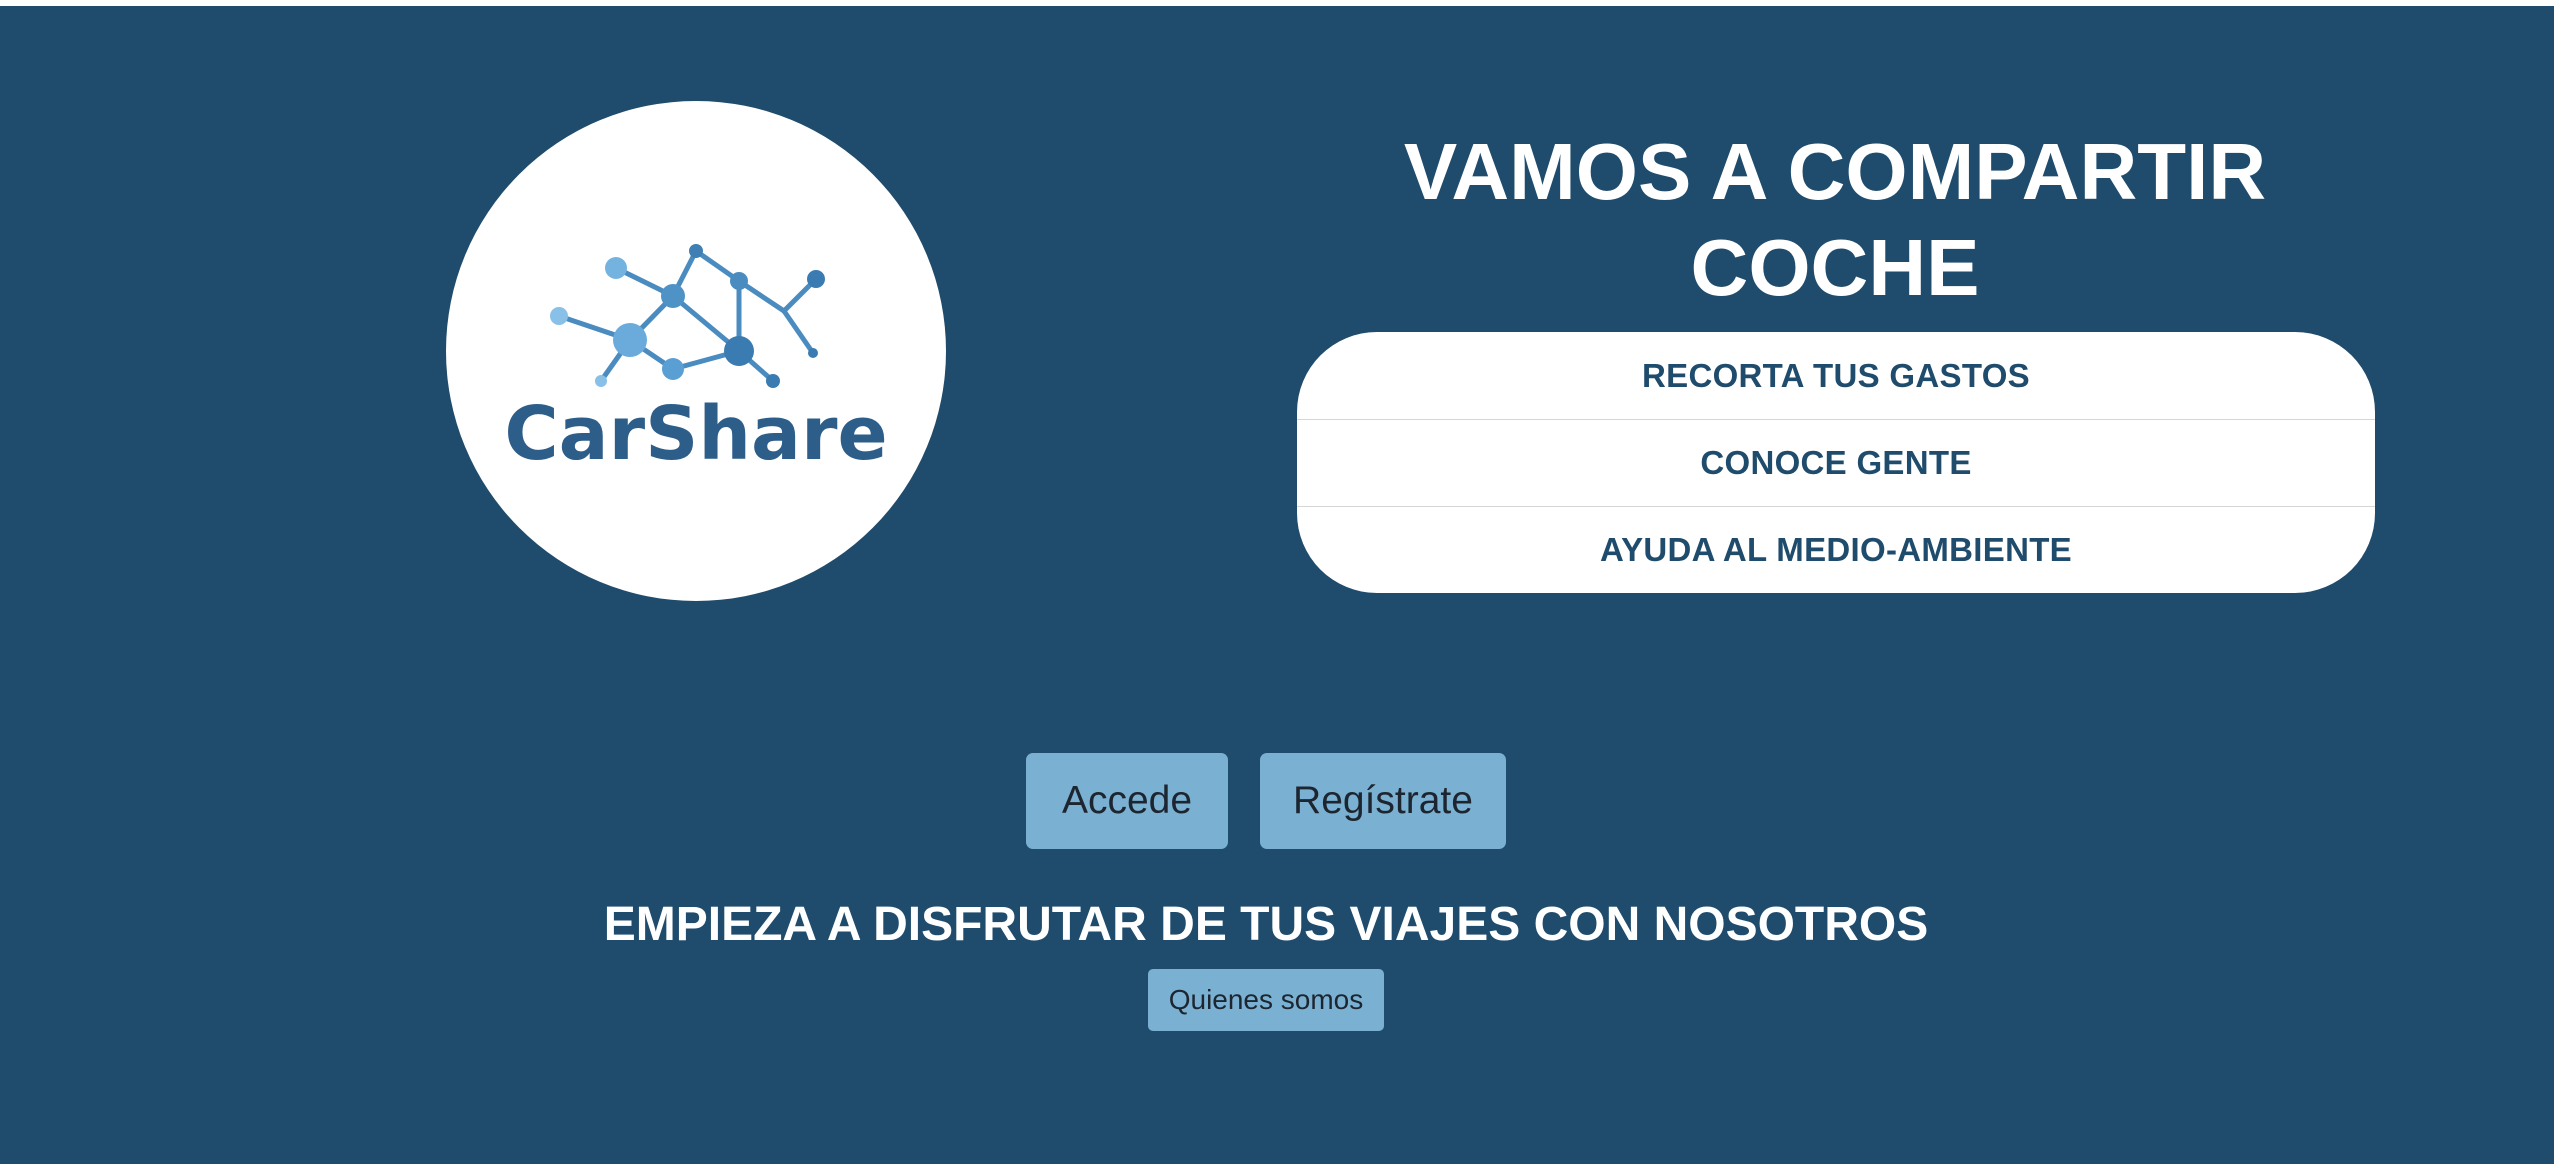  What do you see at coordinates (1835, 171) in the screenshot?
I see `hero-title-line-1: VAMOS A COMPARTIR` at bounding box center [1835, 171].